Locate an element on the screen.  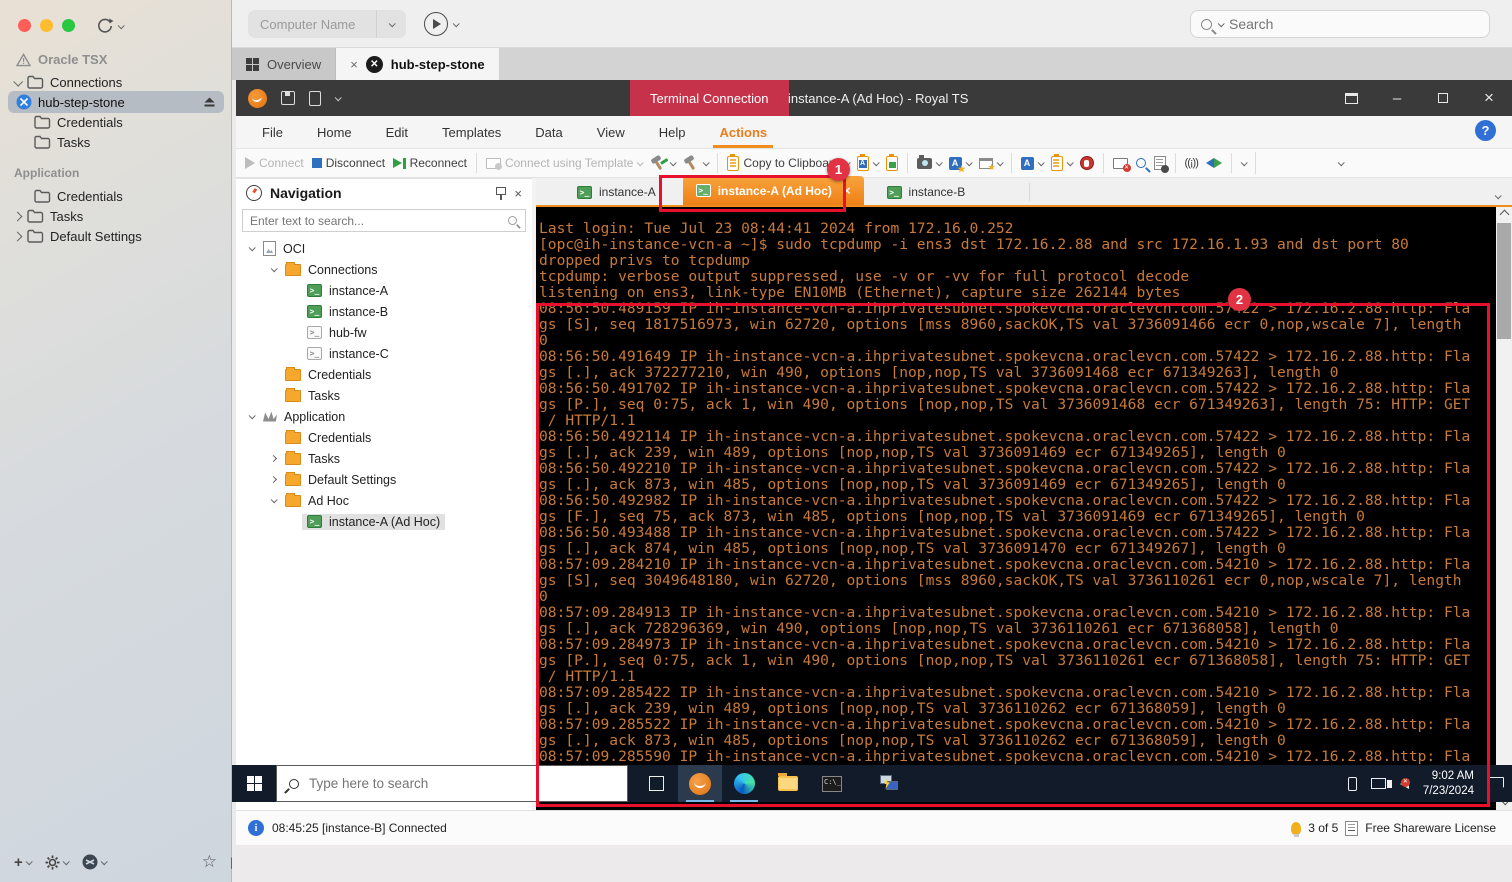
sidebar-item-app-credentials: Credentials is located at coordinates (116, 196).